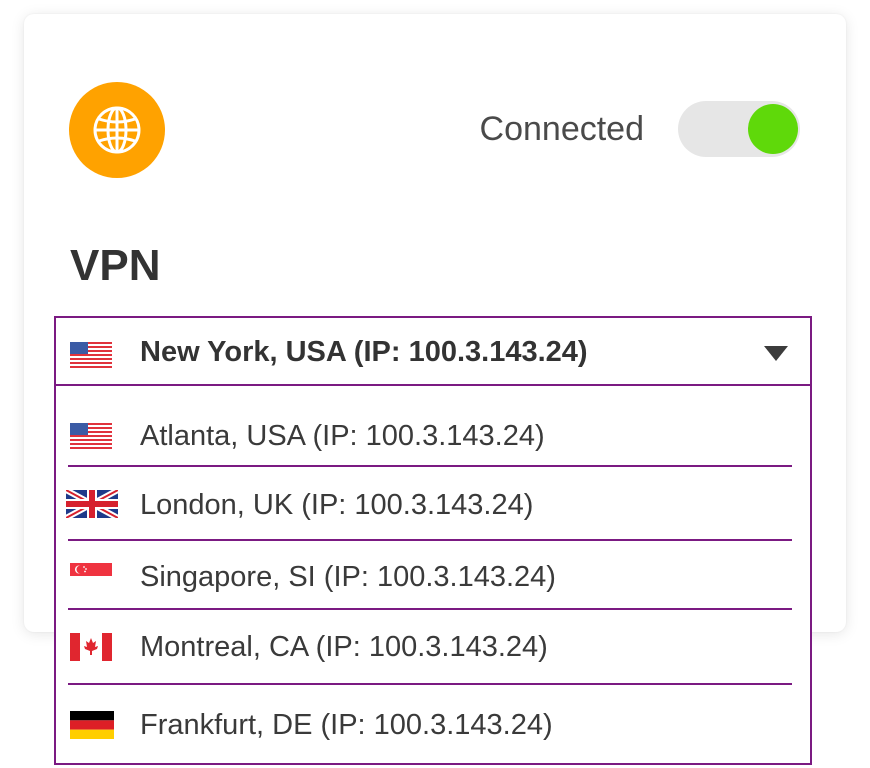 The width and height of the screenshot is (870, 768). What do you see at coordinates (348, 577) in the screenshot?
I see `location-option-label: Singapore, SI (IP: 100.3.143.24)` at bounding box center [348, 577].